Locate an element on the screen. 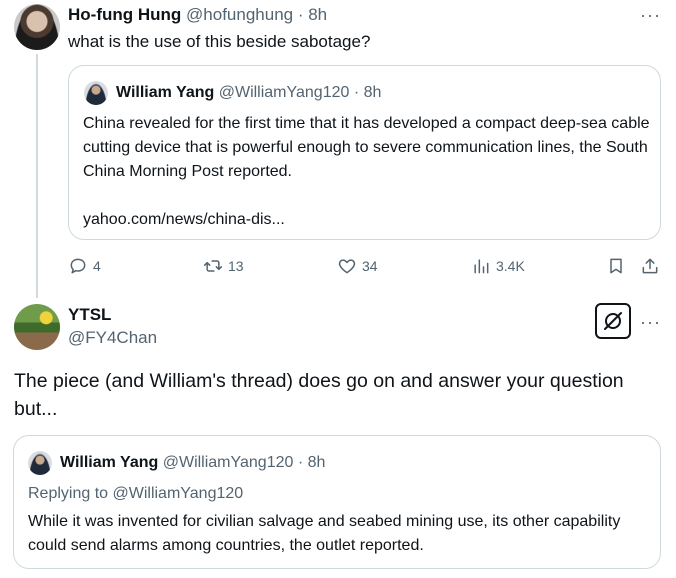  author-handle: @hofunghung is located at coordinates (239, 14).